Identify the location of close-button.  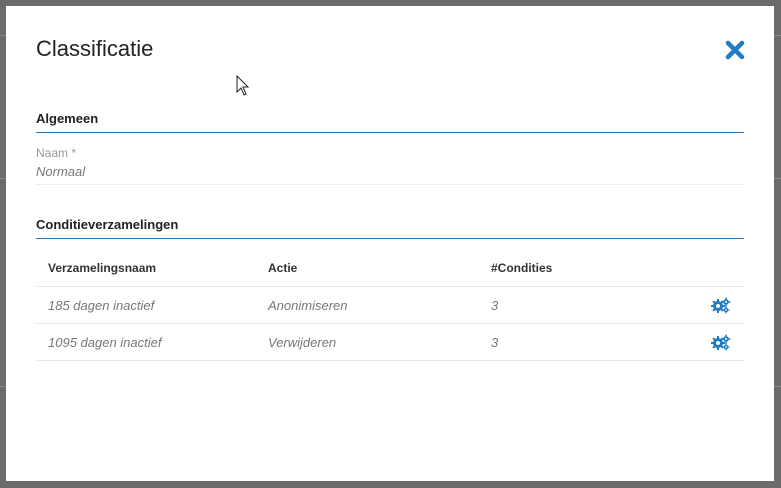
(735, 50).